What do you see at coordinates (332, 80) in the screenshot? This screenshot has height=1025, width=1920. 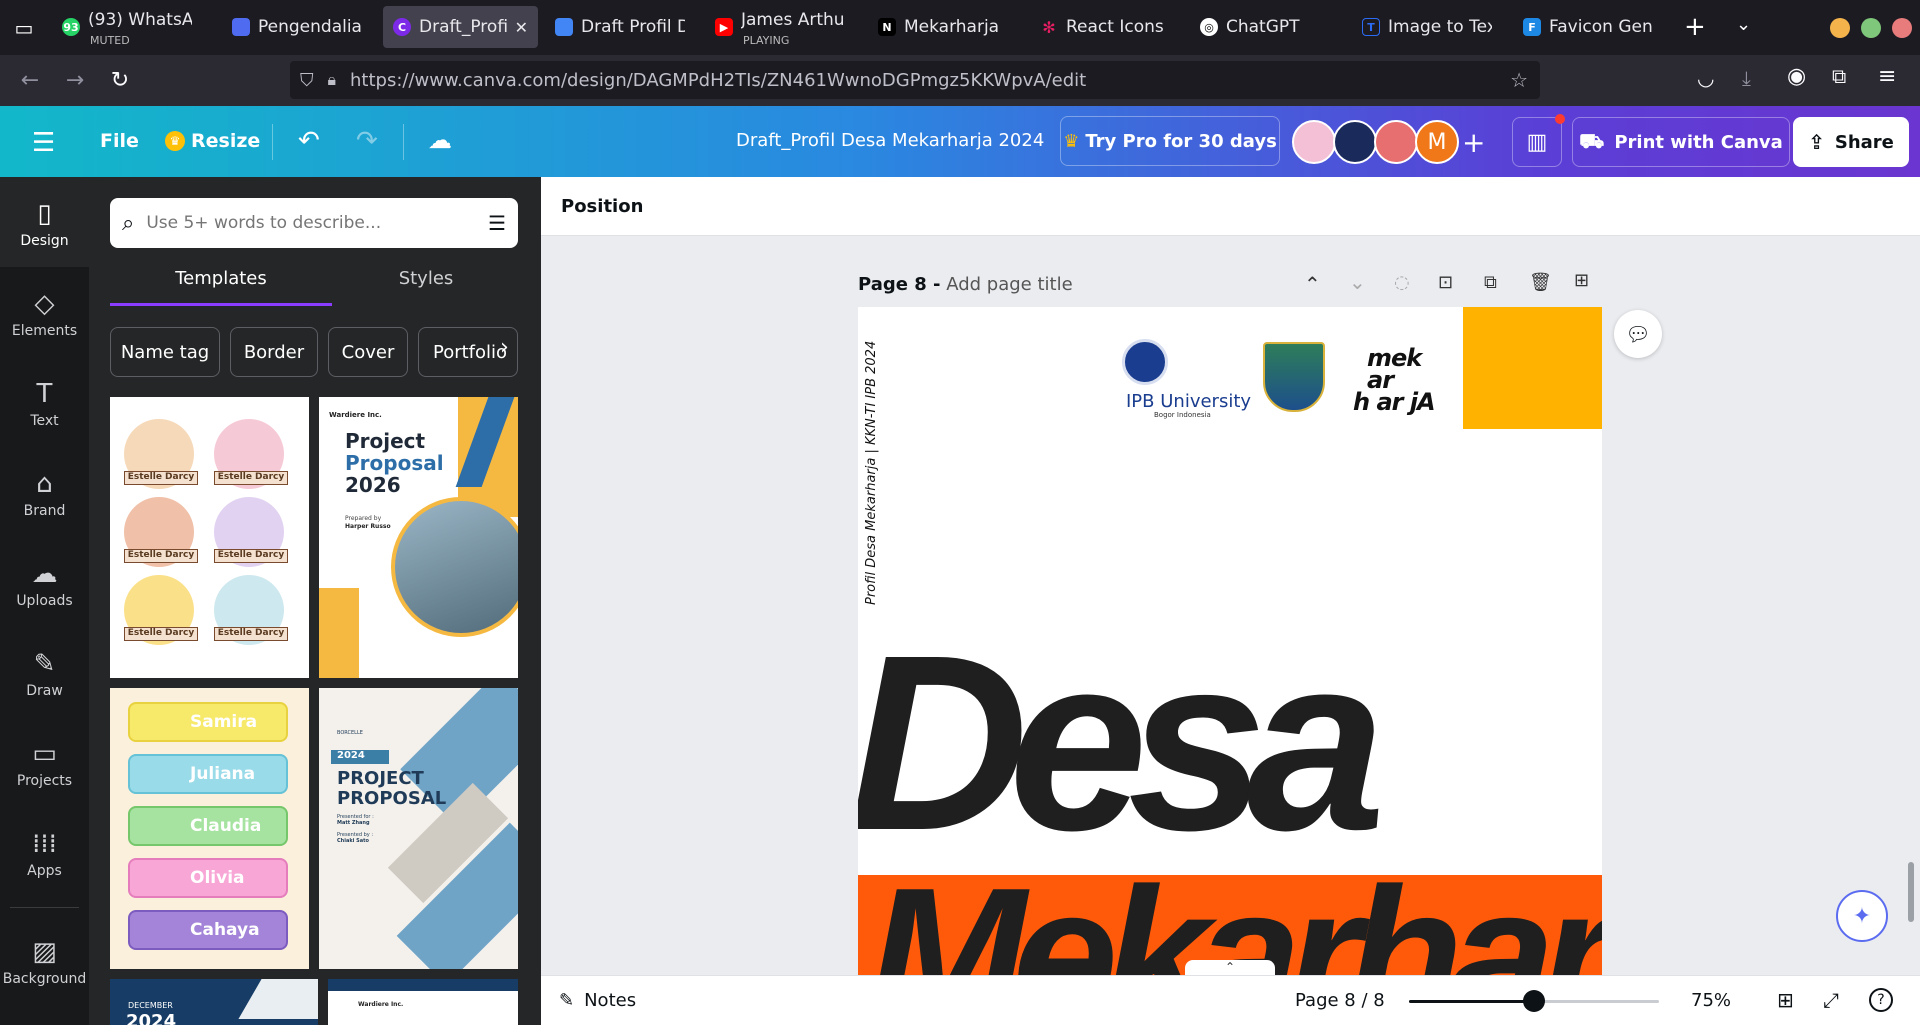 I see `lock-icon: 🔒︎` at bounding box center [332, 80].